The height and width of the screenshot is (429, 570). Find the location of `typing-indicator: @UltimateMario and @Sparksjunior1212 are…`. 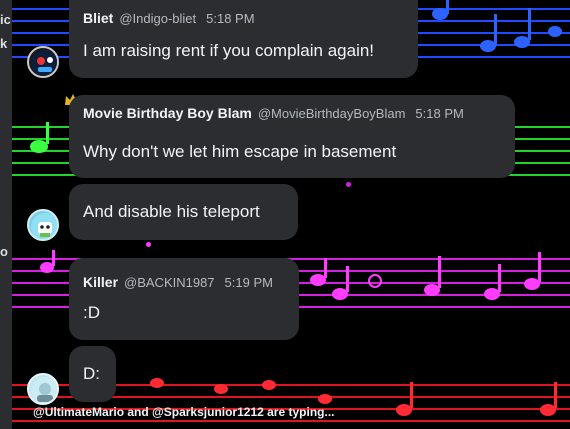

typing-indicator: @UltimateMario and @Sparksjunior1212 are… is located at coordinates (184, 412).